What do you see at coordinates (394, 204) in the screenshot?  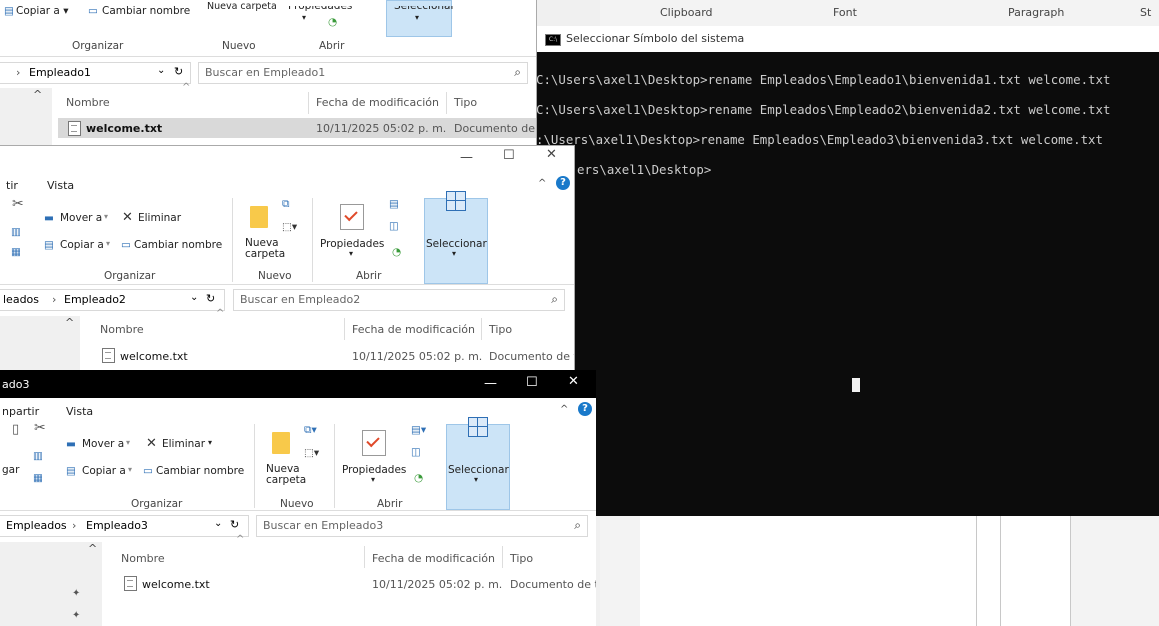 I see `open-icon: ▤` at bounding box center [394, 204].